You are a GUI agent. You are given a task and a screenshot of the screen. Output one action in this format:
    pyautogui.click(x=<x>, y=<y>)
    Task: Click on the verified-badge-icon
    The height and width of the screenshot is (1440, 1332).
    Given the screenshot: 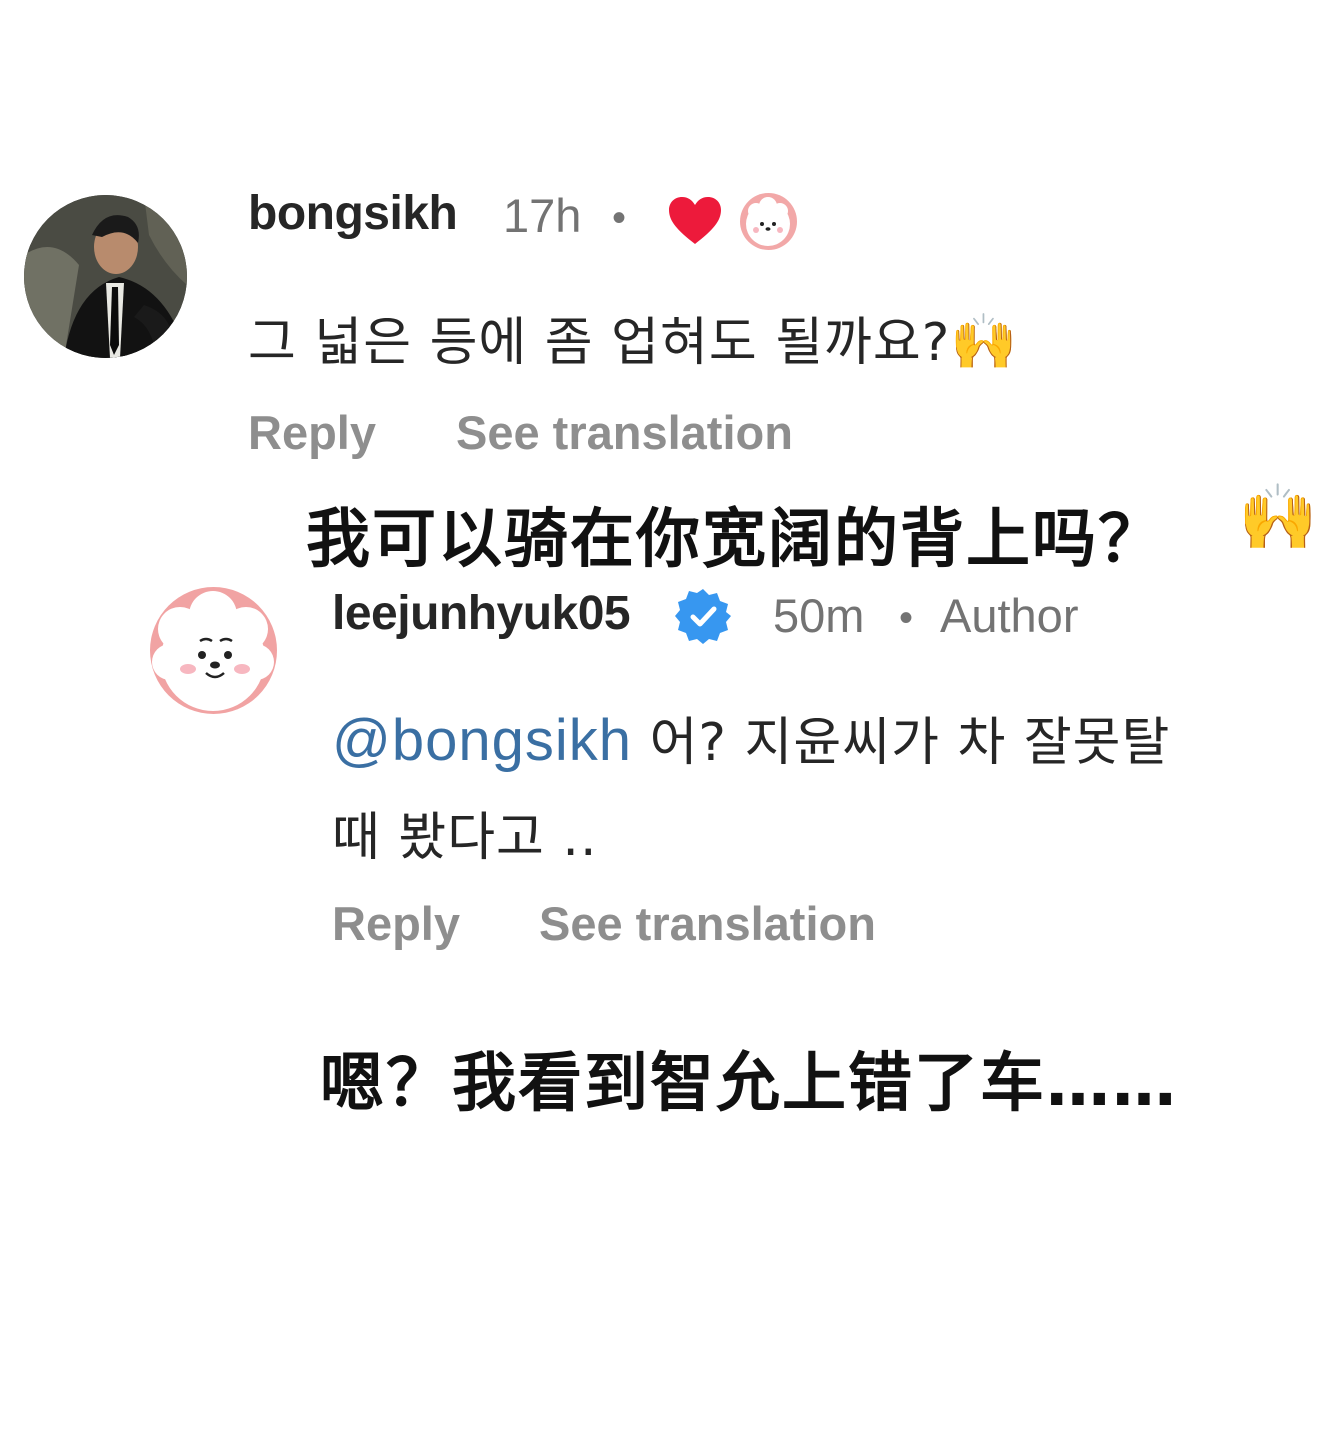 What is the action you would take?
    pyautogui.click(x=703, y=616)
    